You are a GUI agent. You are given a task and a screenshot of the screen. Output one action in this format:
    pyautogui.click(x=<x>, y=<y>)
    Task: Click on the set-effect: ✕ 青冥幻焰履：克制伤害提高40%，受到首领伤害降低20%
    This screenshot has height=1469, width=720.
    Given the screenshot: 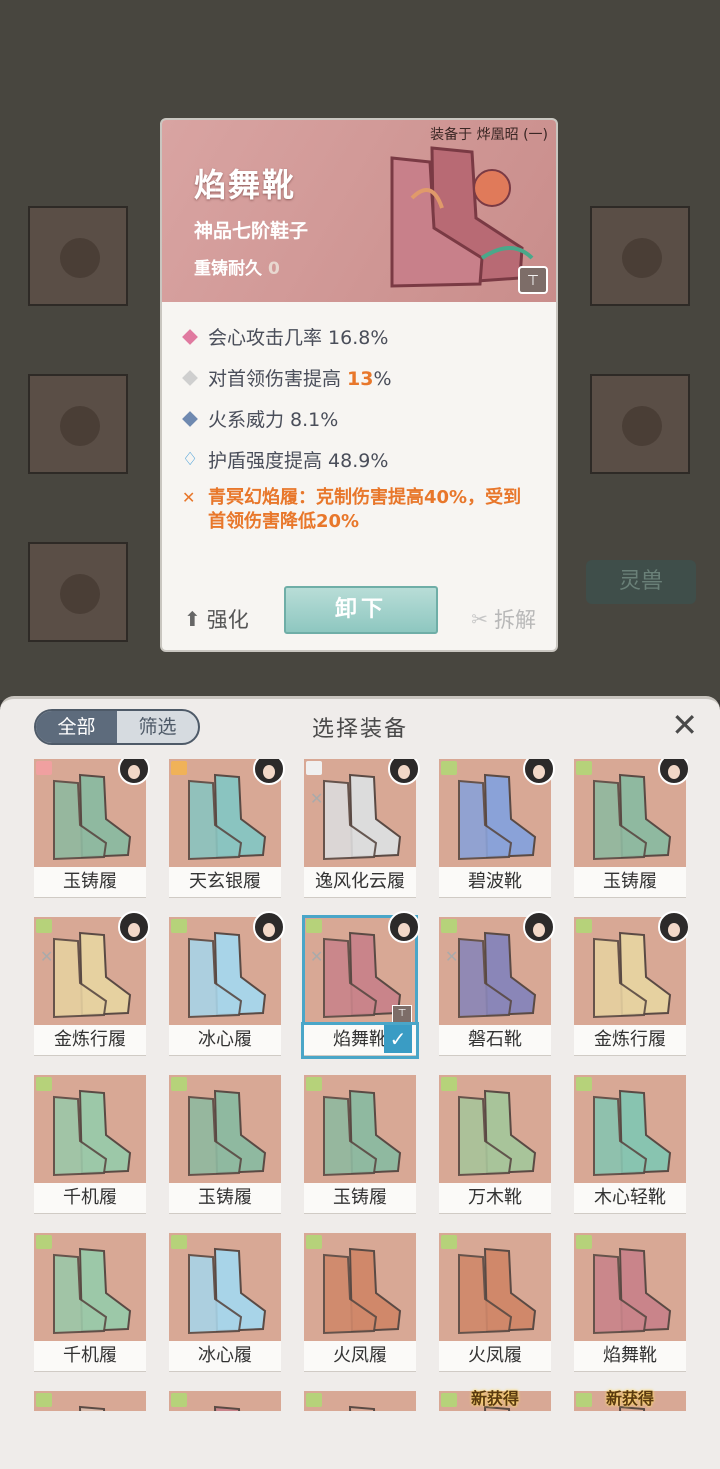 What is the action you would take?
    pyautogui.click(x=364, y=510)
    